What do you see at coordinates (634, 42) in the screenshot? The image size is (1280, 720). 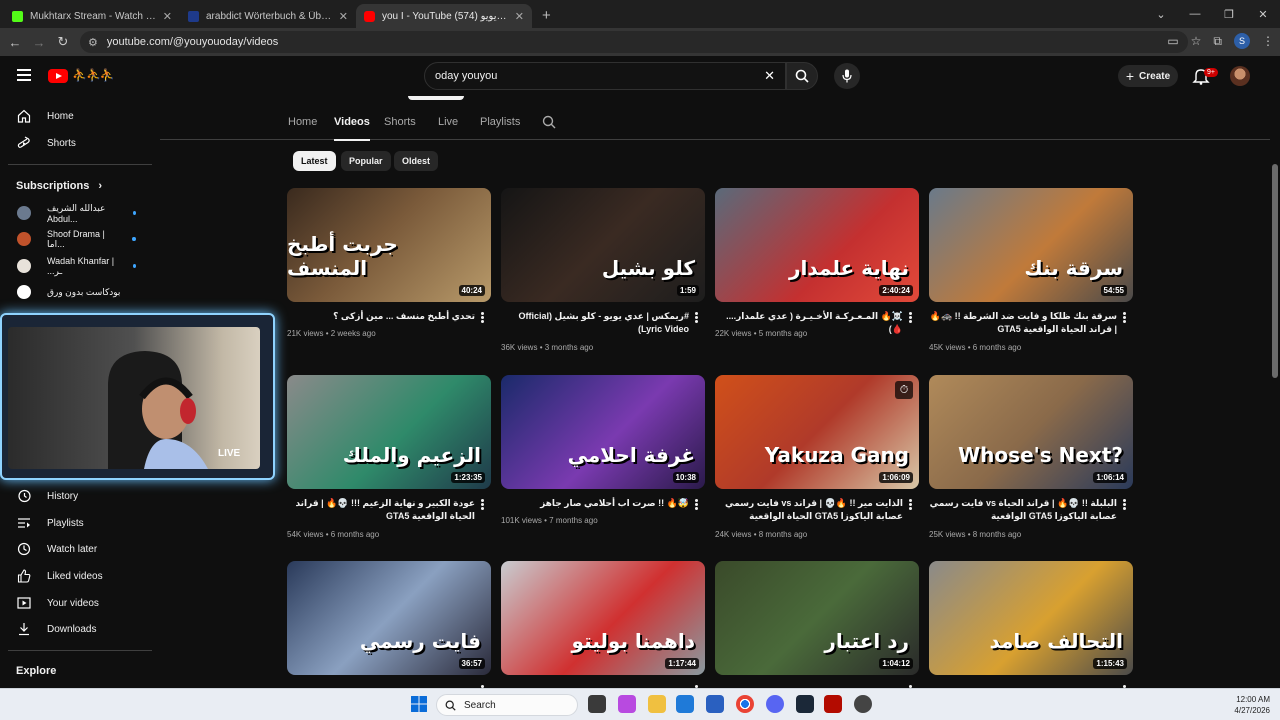 I see `address-bar: ⚙ youtube.com/@youyouoday/videos` at bounding box center [634, 42].